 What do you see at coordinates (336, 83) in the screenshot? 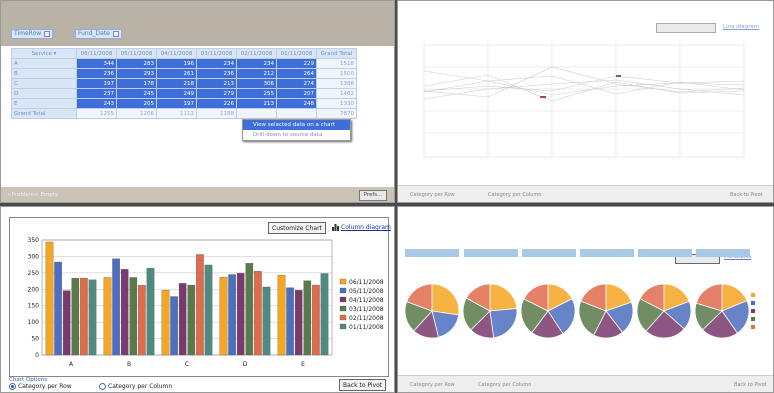
I see `table-cell: 1386` at bounding box center [336, 83].